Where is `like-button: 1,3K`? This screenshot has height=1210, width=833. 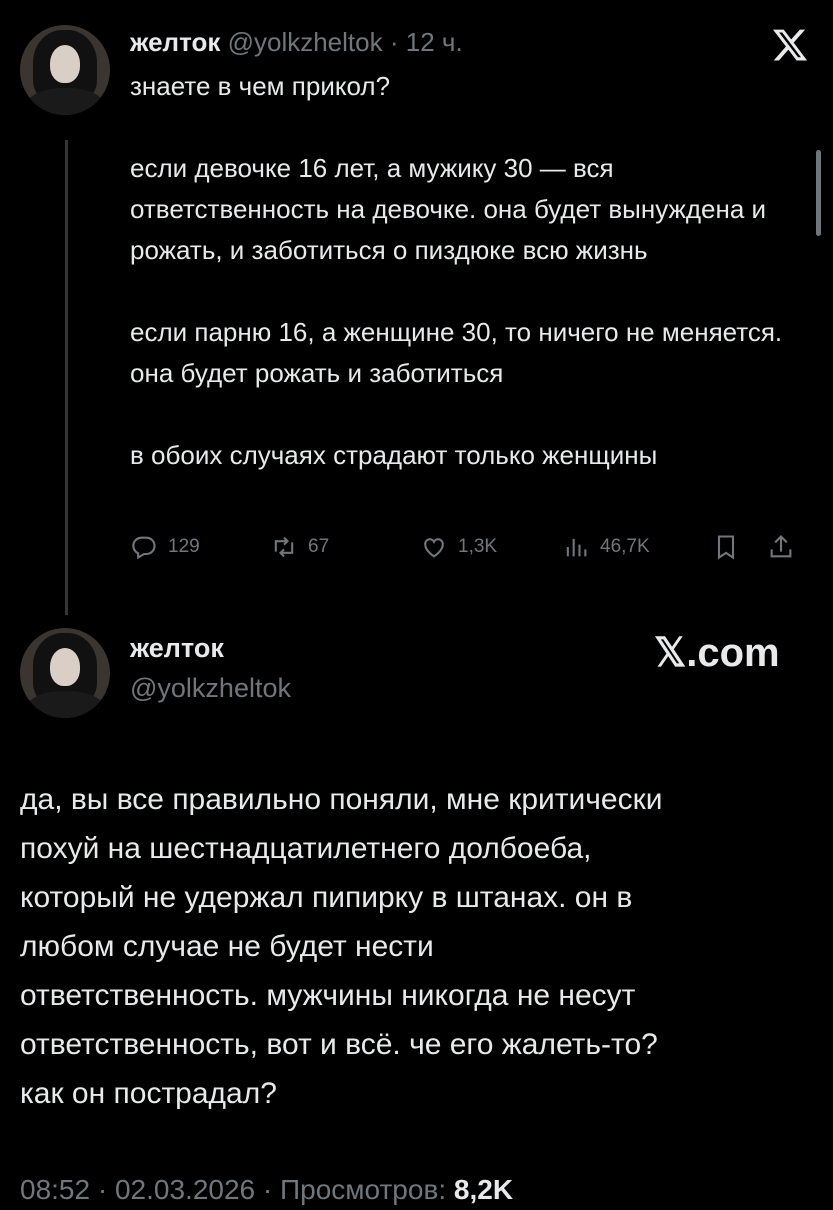 like-button: 1,3K is located at coordinates (458, 547).